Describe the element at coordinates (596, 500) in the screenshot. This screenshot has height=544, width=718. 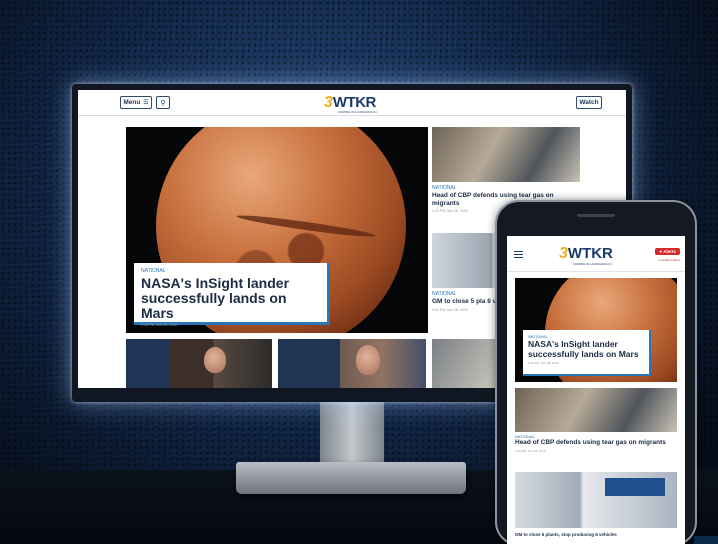
I see `mobile-story-image-gm` at that location.